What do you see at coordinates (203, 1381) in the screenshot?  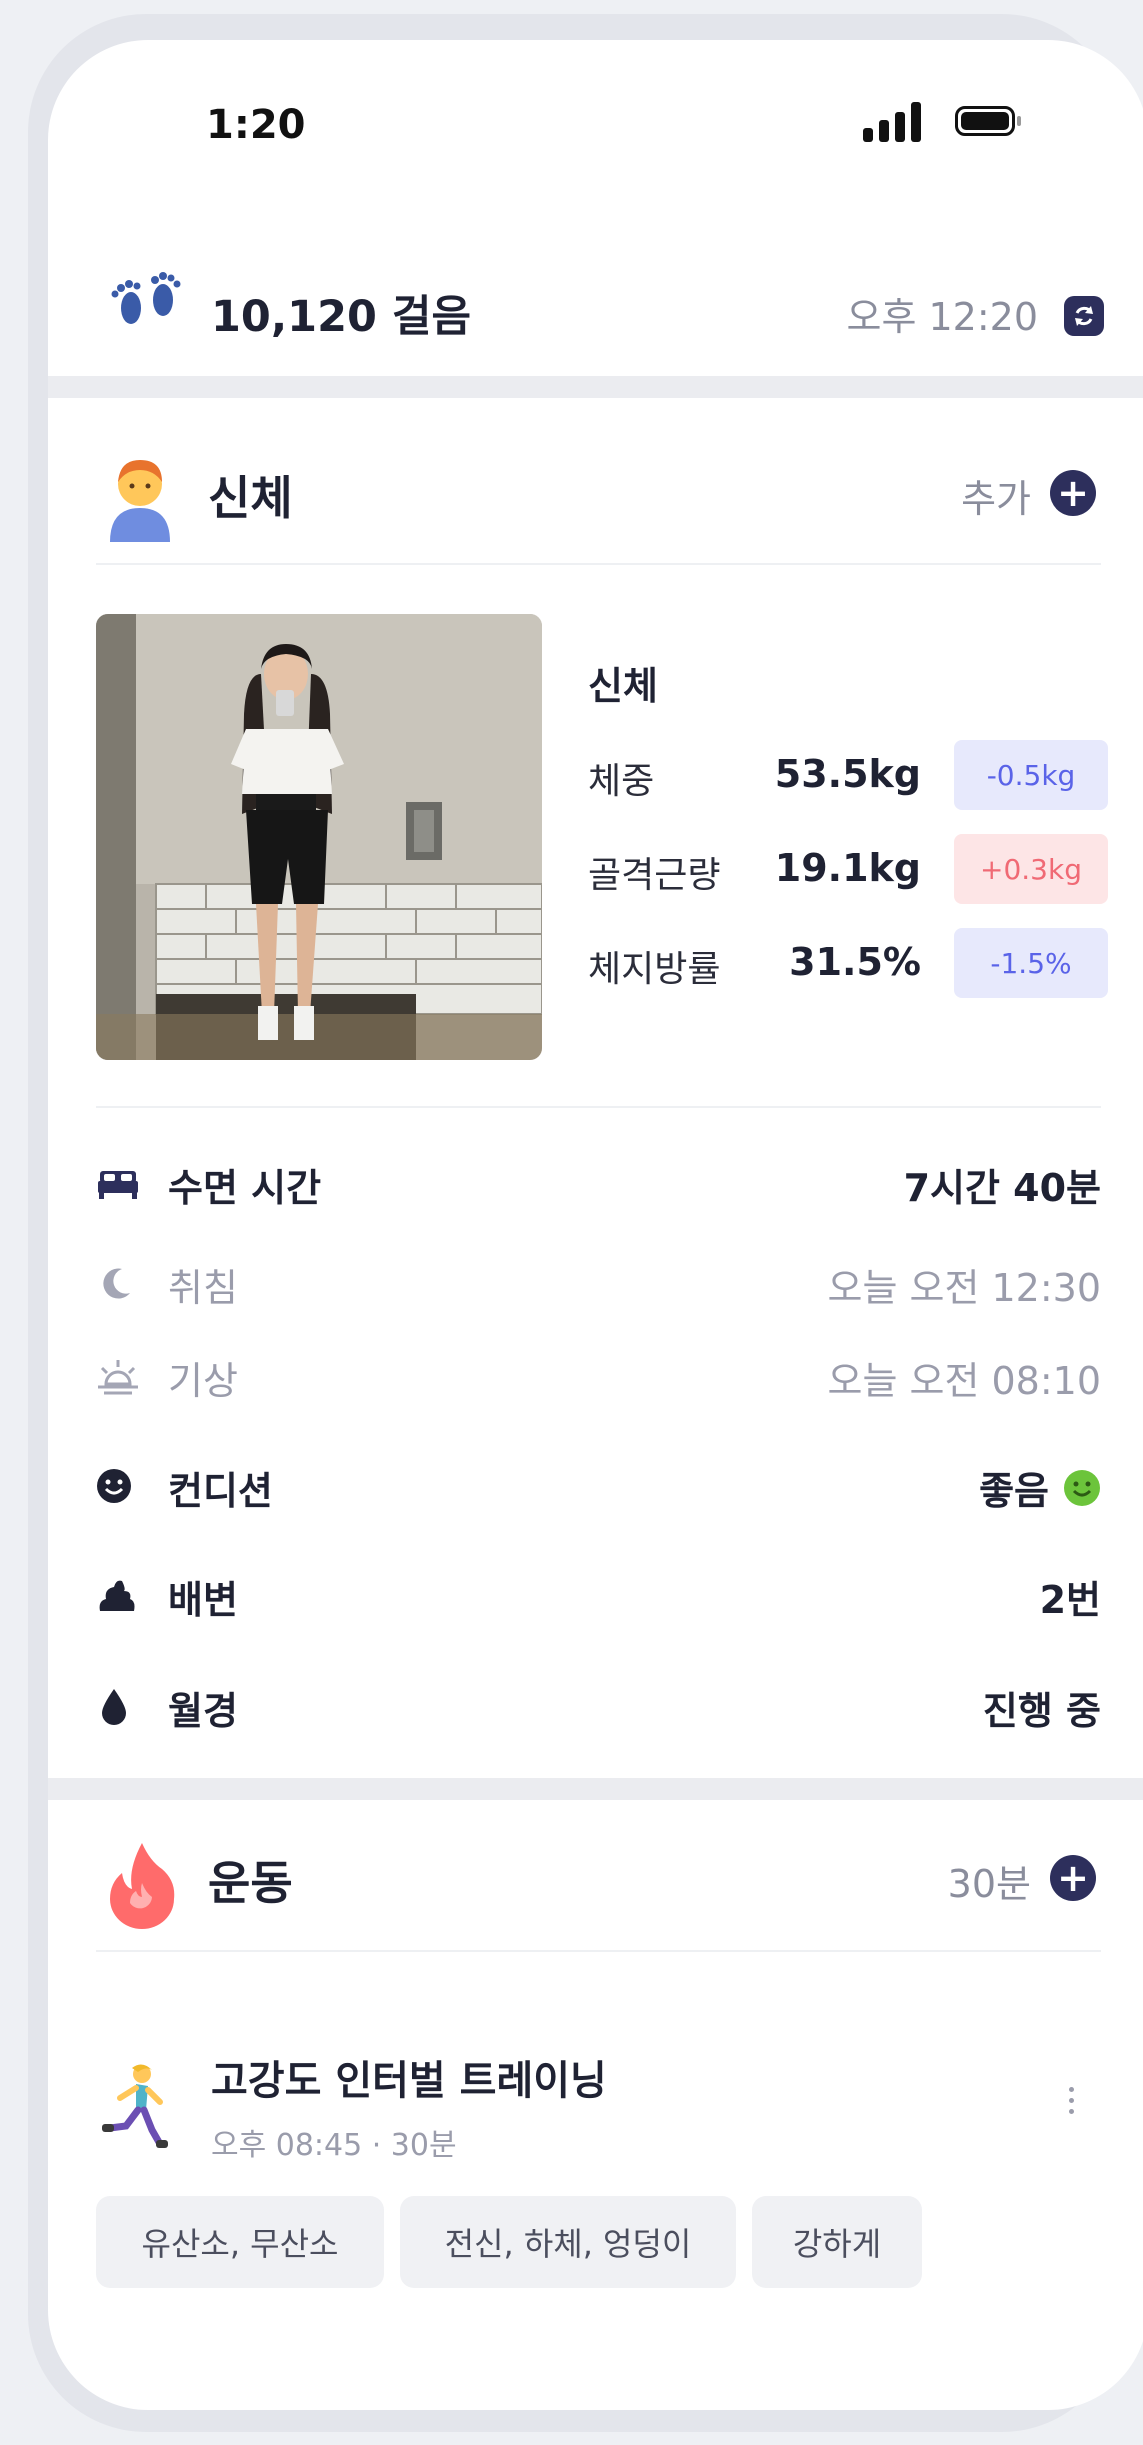 I see `wake-label: 기상` at bounding box center [203, 1381].